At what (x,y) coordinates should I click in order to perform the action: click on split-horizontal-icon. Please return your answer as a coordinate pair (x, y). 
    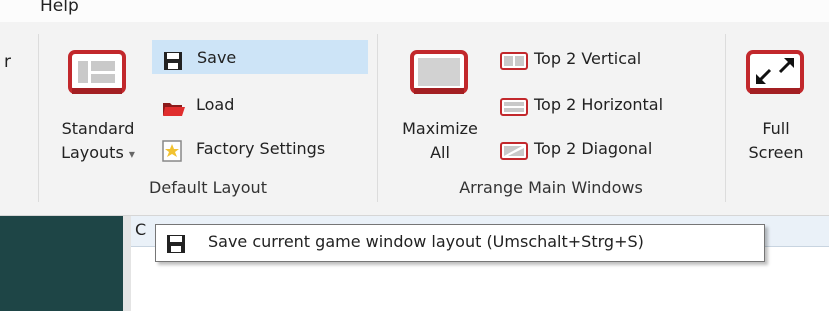
    Looking at the image, I should click on (514, 106).